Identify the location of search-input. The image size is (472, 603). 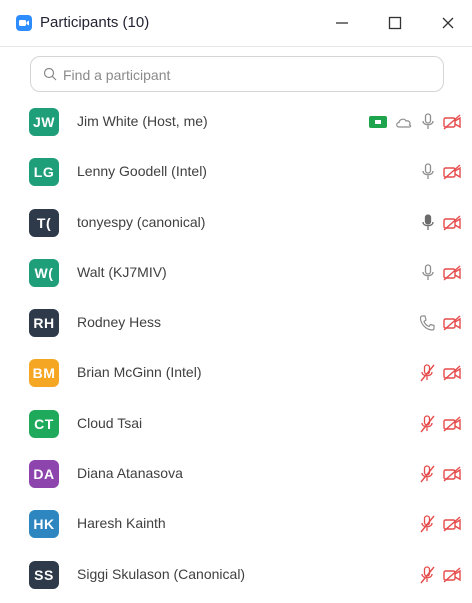
(248, 75).